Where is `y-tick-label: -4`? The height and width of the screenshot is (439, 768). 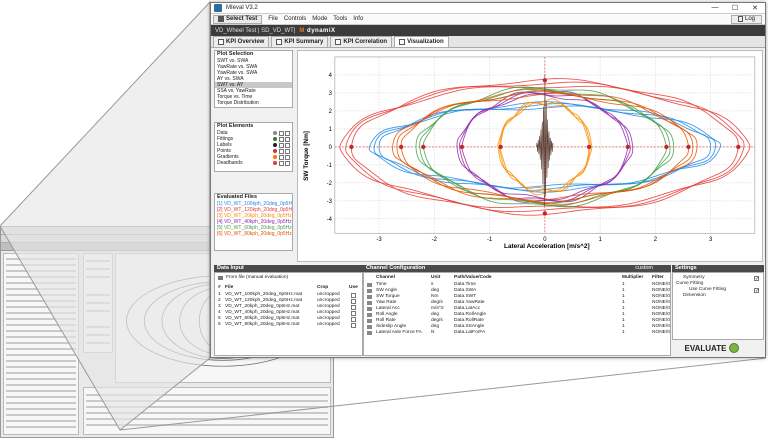
y-tick-label: -4 is located at coordinates (330, 220).